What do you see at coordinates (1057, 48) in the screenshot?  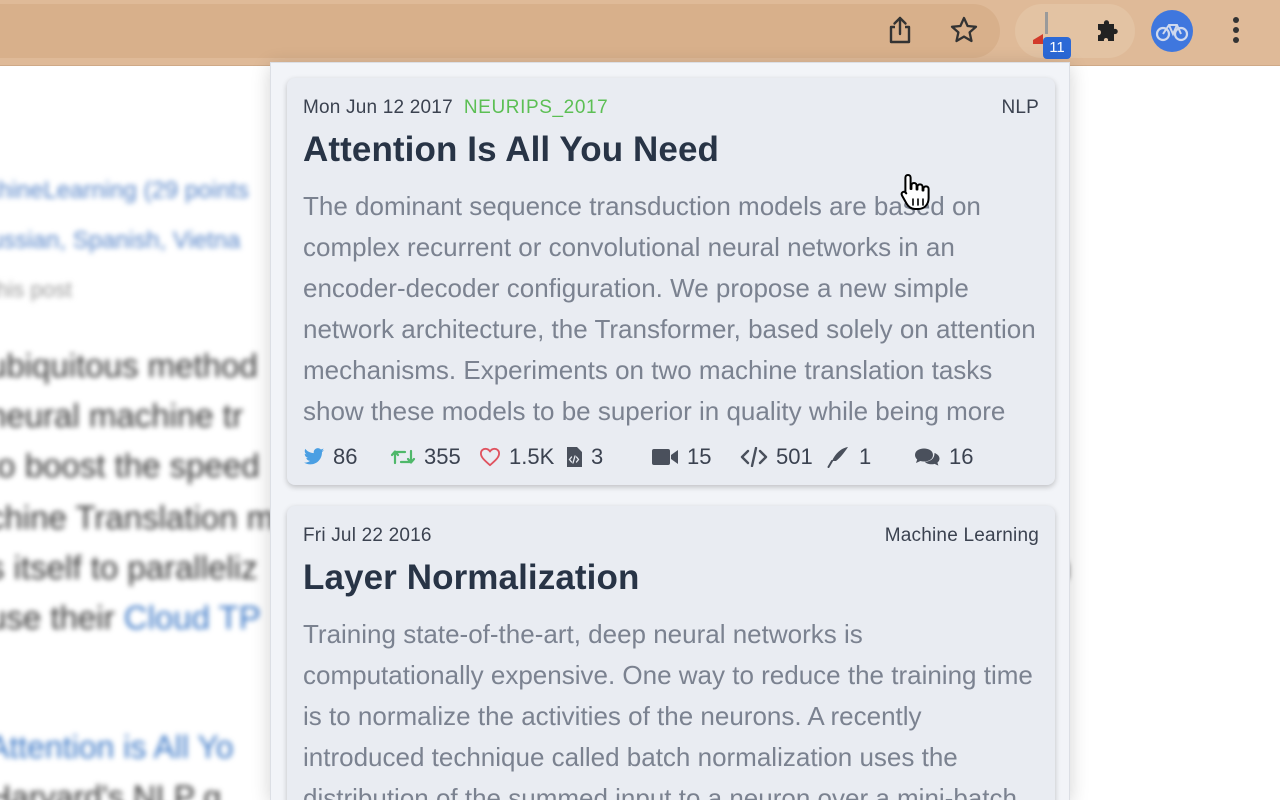 I see `extension-badge: 11` at bounding box center [1057, 48].